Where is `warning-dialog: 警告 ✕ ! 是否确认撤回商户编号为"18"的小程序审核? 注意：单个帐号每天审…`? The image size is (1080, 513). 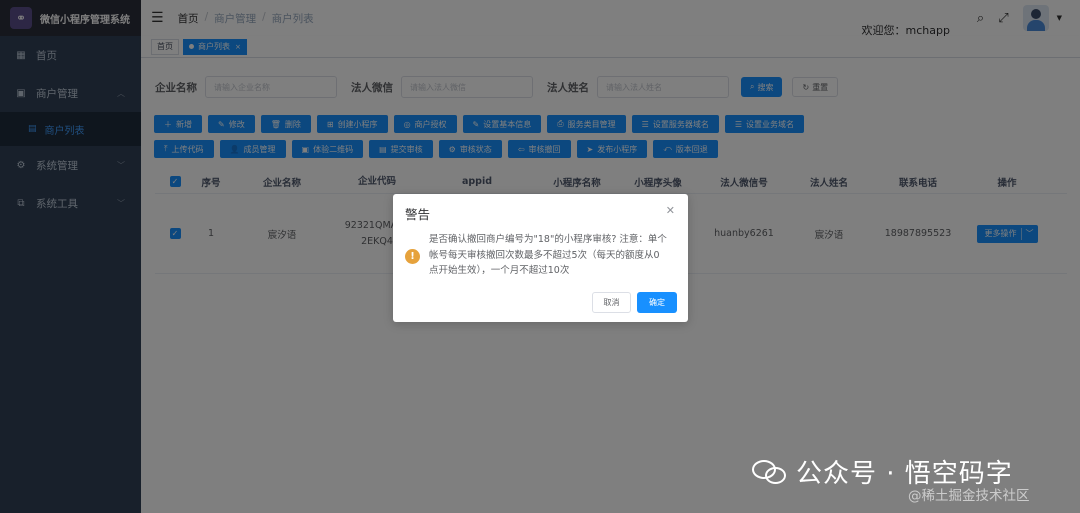
warning-dialog: 警告 ✕ ! 是否确认撤回商户编号为"18"的小程序审核? 注意：单个帐号每天审… is located at coordinates (540, 258).